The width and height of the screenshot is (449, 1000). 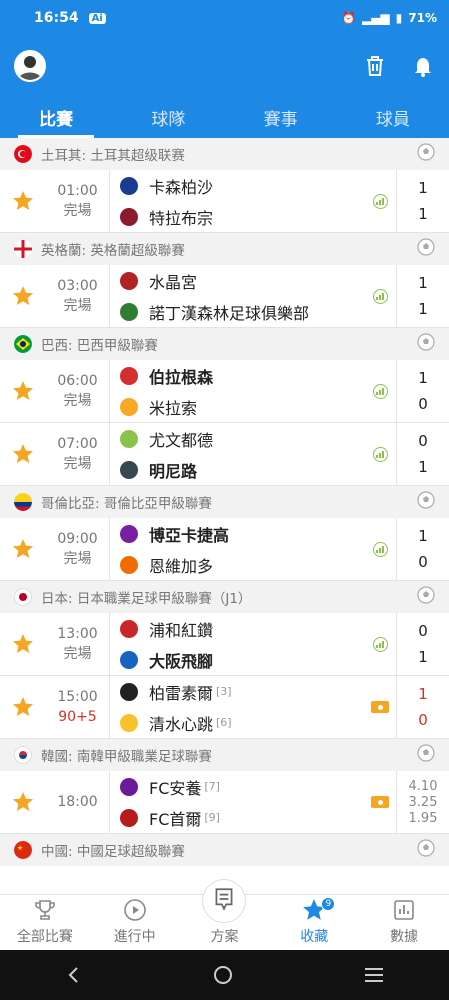 What do you see at coordinates (113, 156) in the screenshot?
I see `league-name: 土耳其: 土耳其超级联赛` at bounding box center [113, 156].